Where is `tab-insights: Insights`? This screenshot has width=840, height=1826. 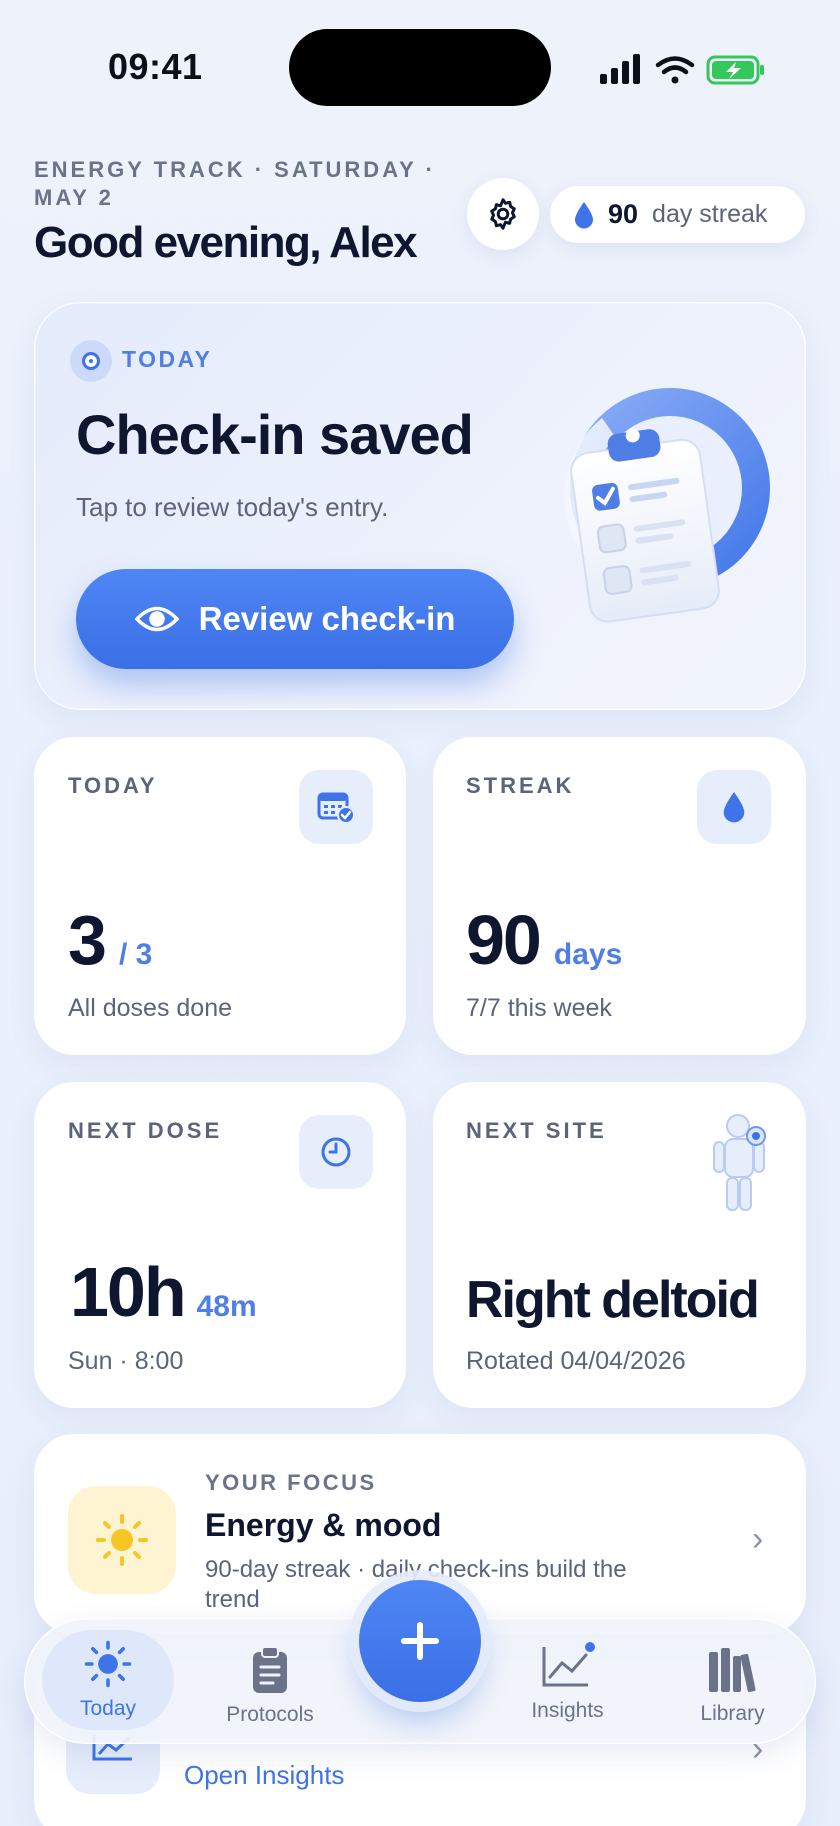
tab-insights: Insights is located at coordinates (567, 1682).